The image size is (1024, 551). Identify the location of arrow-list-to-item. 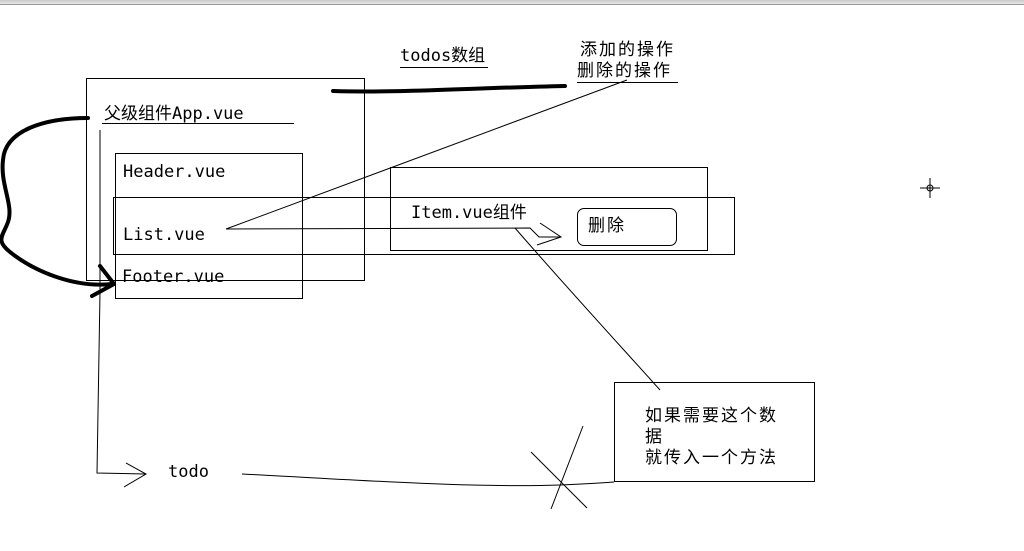
(393, 232).